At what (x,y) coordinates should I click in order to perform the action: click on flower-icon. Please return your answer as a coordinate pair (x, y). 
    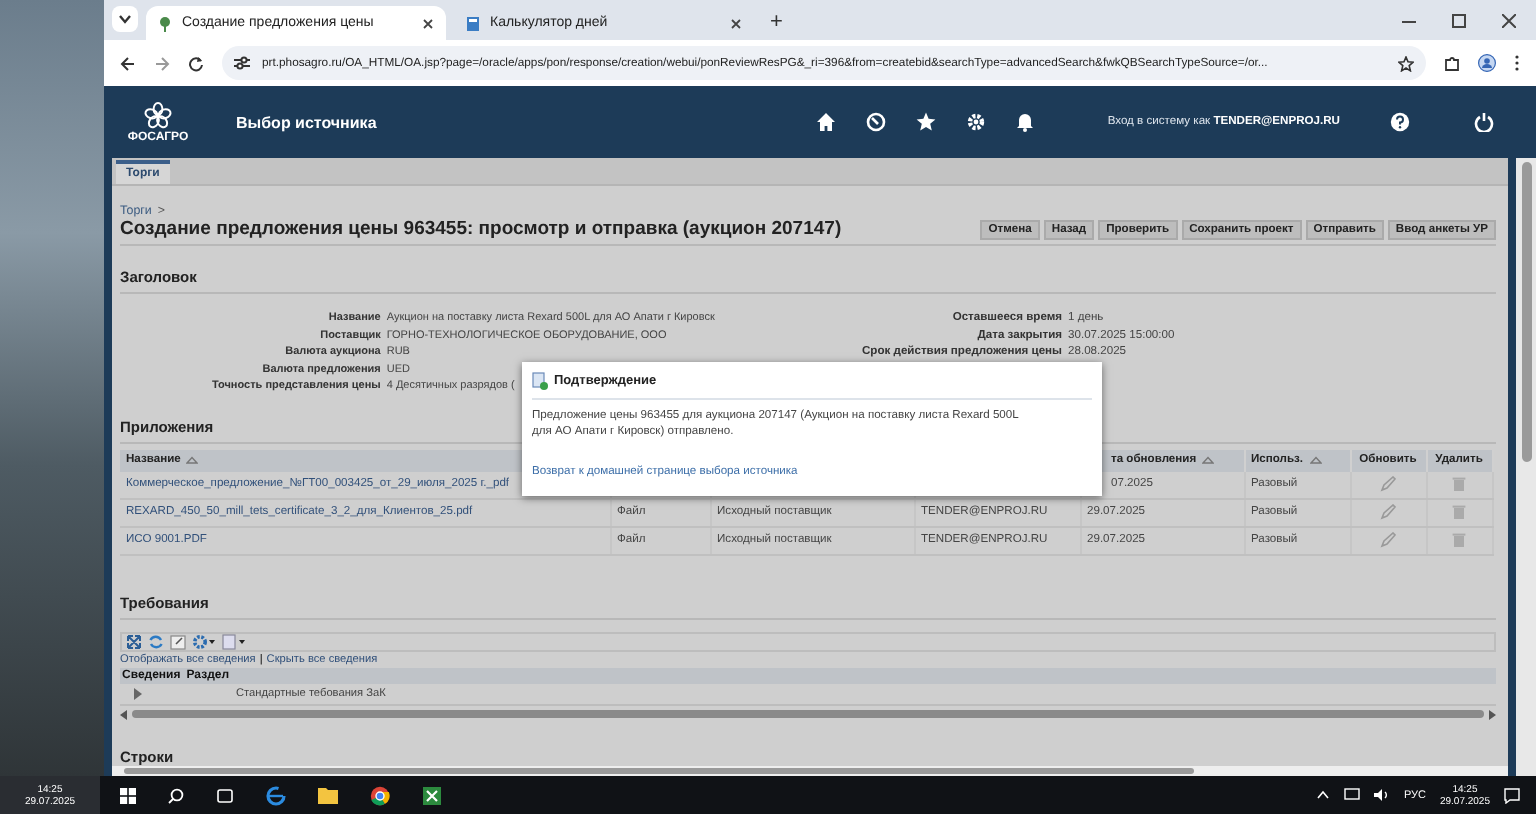
    Looking at the image, I should click on (158, 115).